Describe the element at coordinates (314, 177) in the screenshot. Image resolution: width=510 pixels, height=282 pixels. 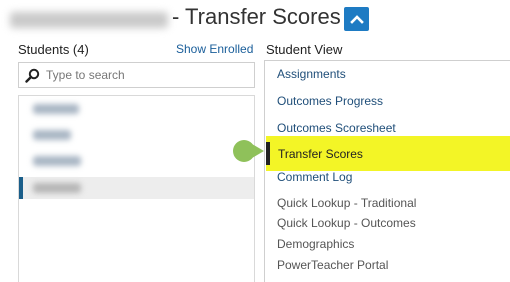
I see `menu-item-comment-log: Comment Log` at that location.